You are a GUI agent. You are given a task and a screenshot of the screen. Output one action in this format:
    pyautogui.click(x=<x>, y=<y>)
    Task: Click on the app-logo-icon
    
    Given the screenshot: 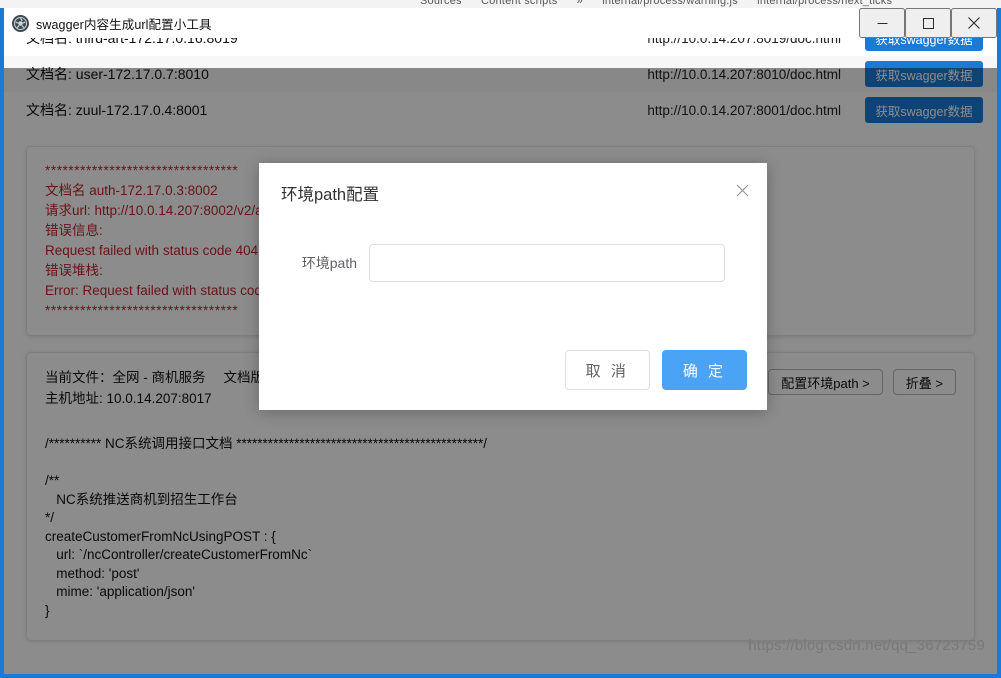 What is the action you would take?
    pyautogui.click(x=20, y=23)
    